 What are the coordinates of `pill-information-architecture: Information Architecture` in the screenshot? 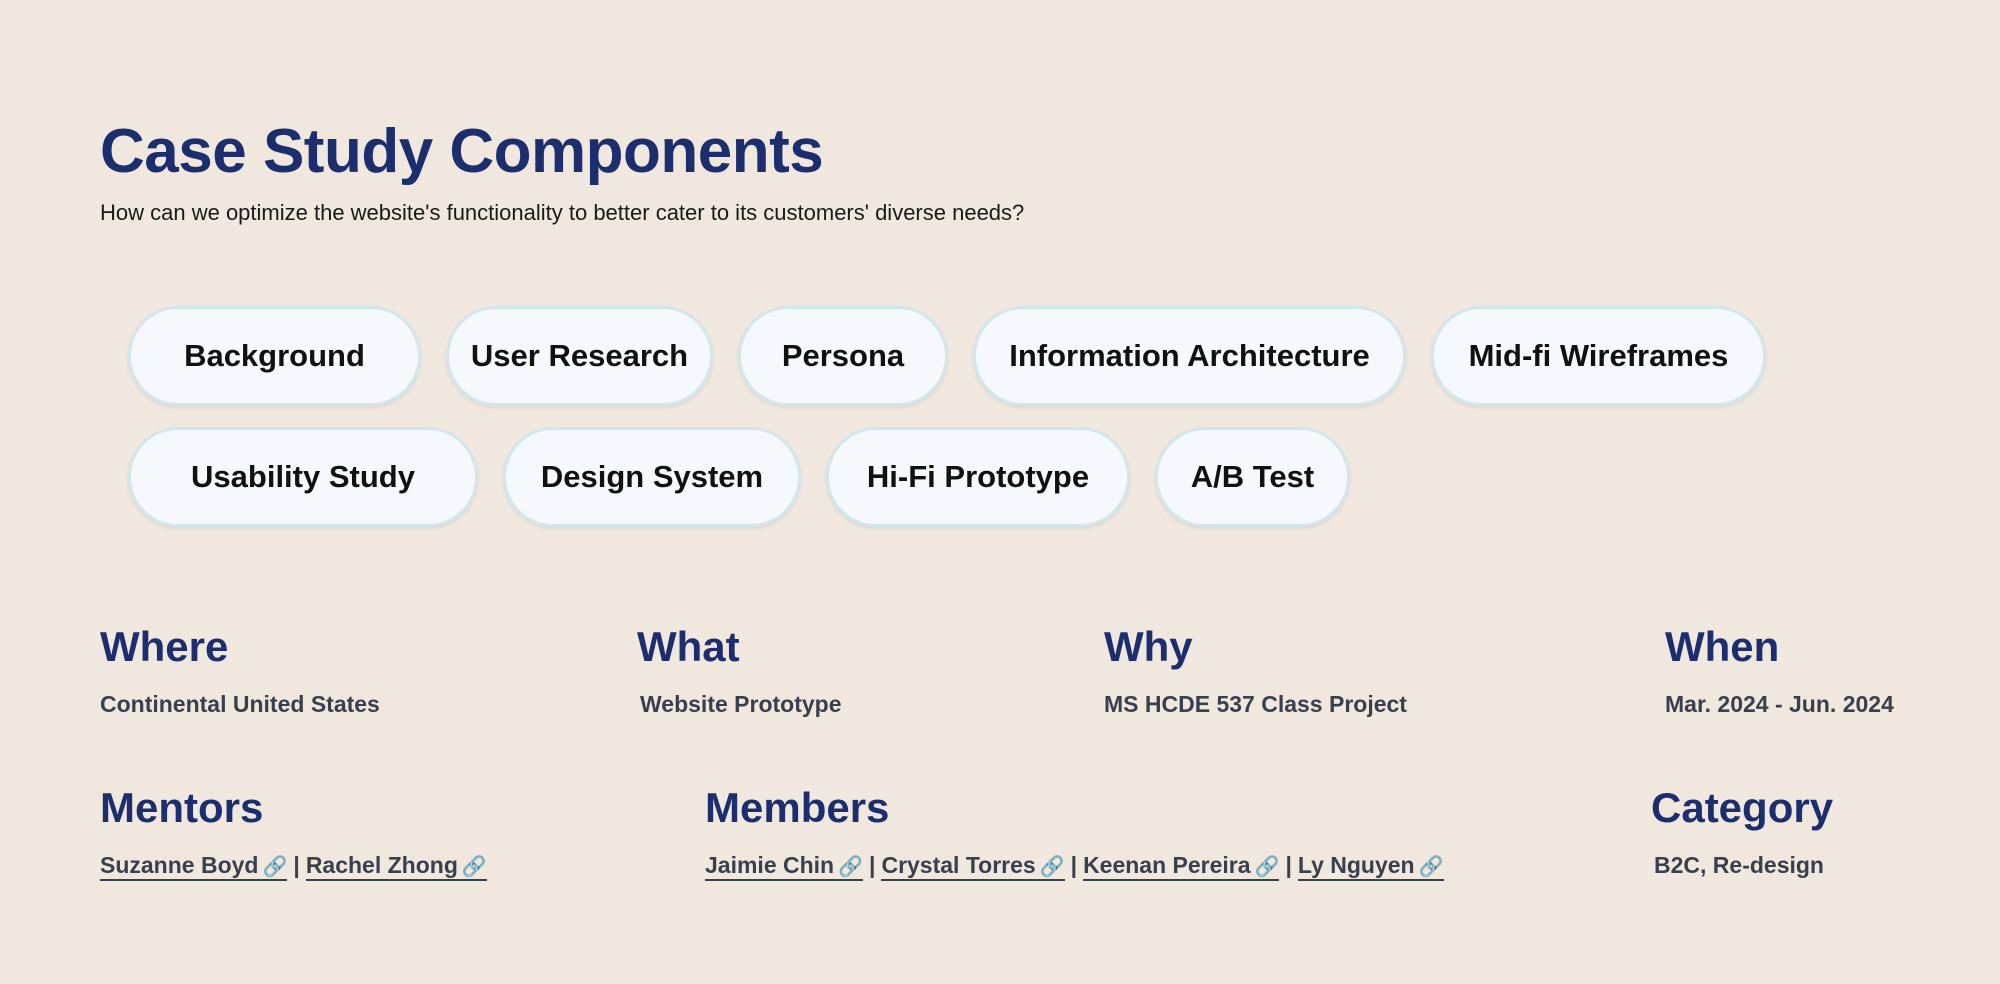 It's located at (1189, 356).